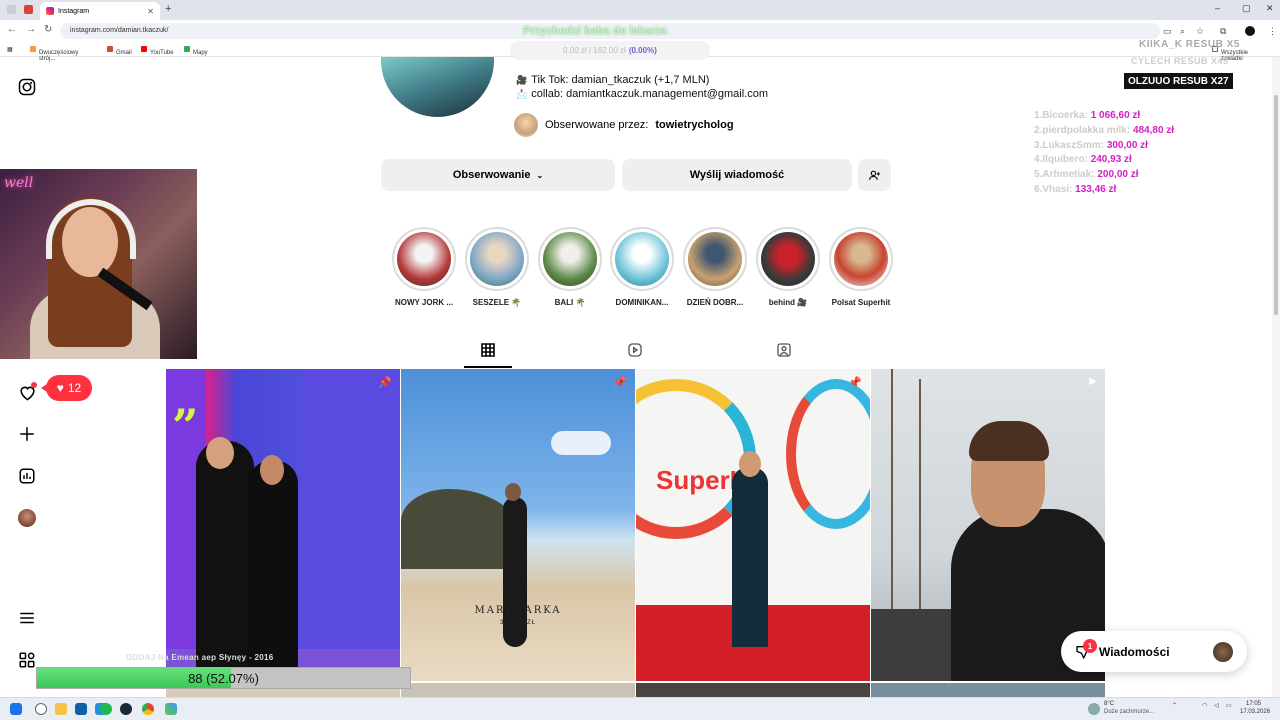 The width and height of the screenshot is (1280, 720). What do you see at coordinates (788, 267) in the screenshot?
I see `highlight-5: behind 🎥` at bounding box center [788, 267].